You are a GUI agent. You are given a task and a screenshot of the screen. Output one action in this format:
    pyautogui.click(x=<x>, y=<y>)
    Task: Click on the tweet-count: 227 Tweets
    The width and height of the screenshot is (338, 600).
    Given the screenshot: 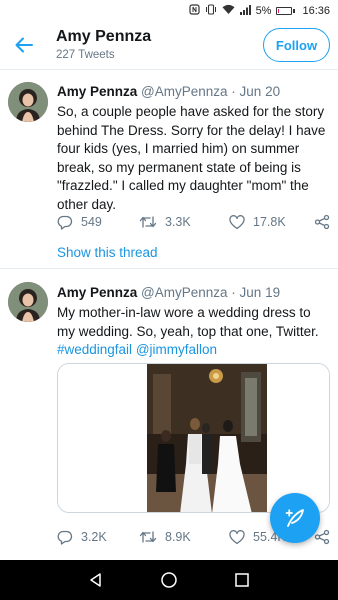 What is the action you would take?
    pyautogui.click(x=85, y=55)
    